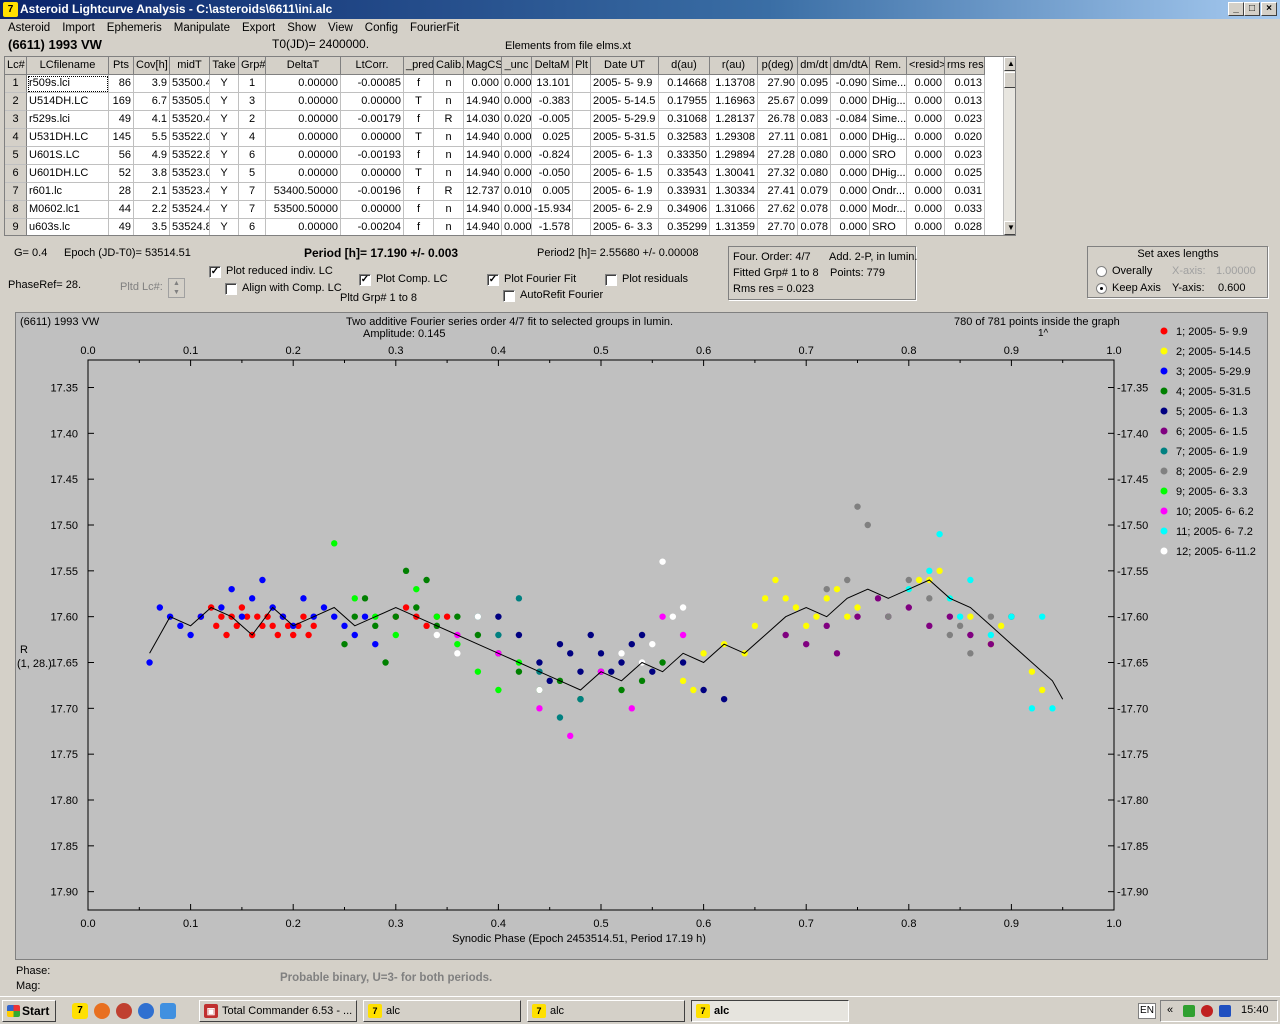  Describe the element at coordinates (252, 120) in the screenshot. I see `table-cell: 2` at that location.